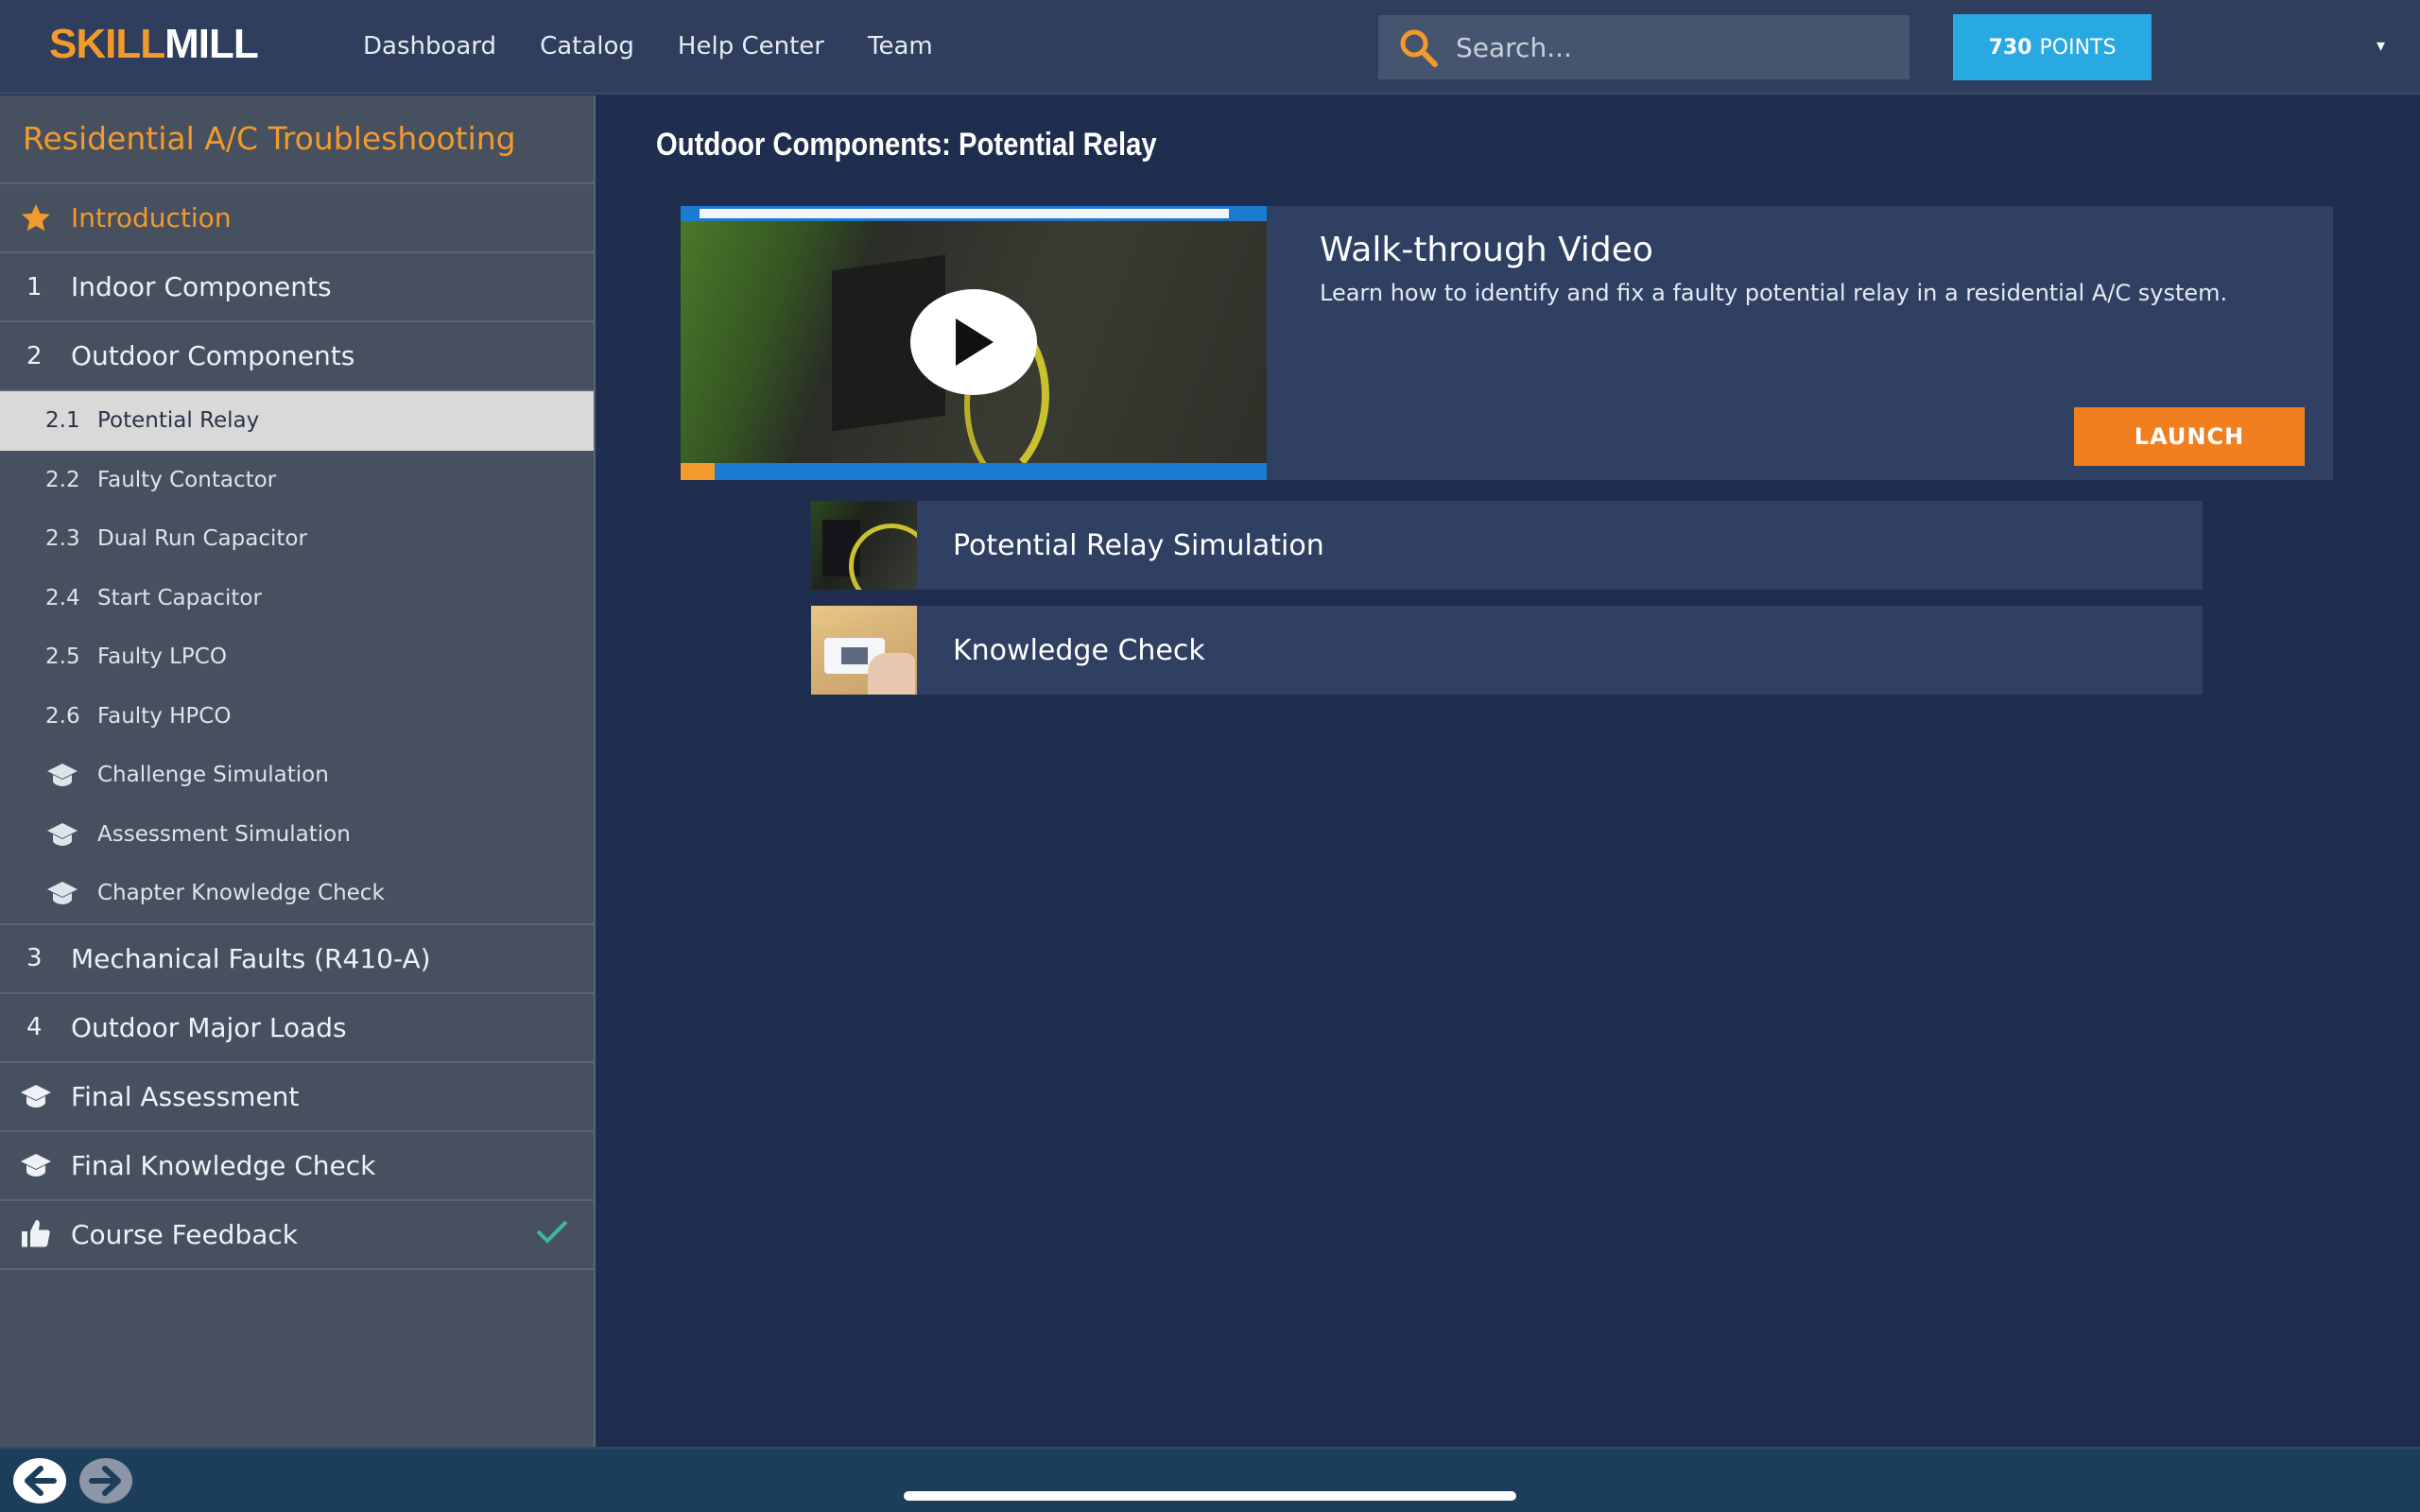 The image size is (2420, 1512). I want to click on forward-button, so click(105, 1480).